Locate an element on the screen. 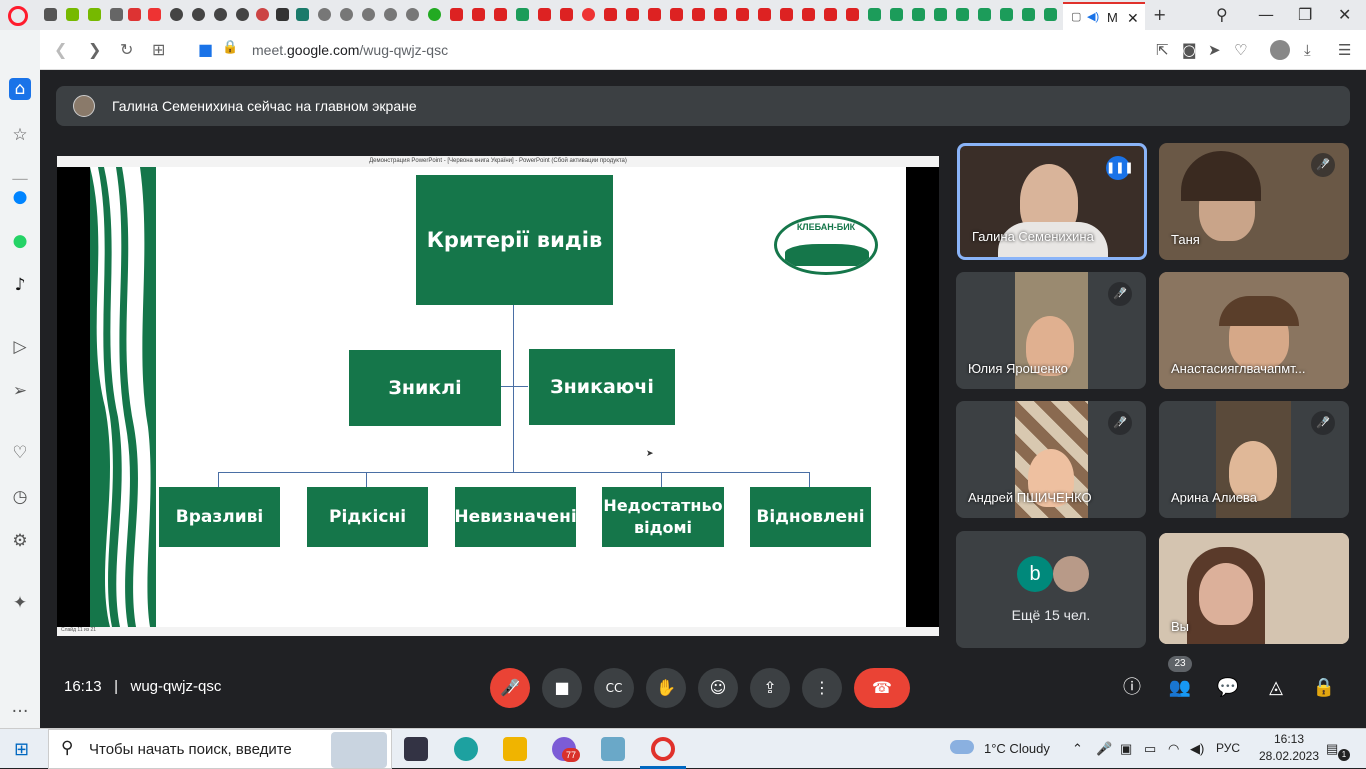 The image size is (1366, 769). participant-tile: 🎤̸ Таня is located at coordinates (1254, 201).